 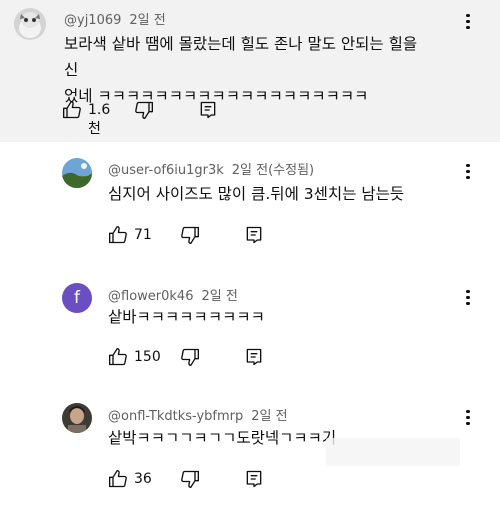 What do you see at coordinates (273, 170) in the screenshot?
I see `comment-time: 2일 전(수정됨)` at bounding box center [273, 170].